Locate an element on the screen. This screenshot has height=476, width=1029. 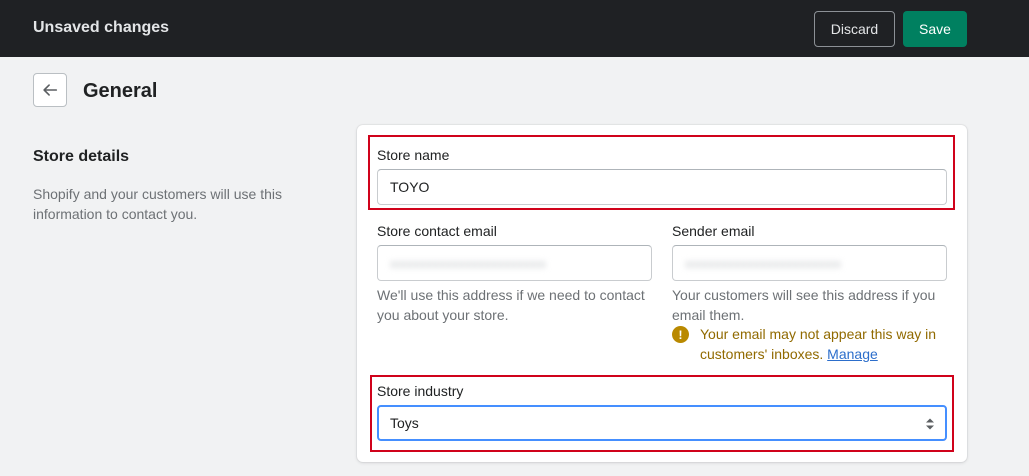
manage-link: Manage is located at coordinates (852, 354).